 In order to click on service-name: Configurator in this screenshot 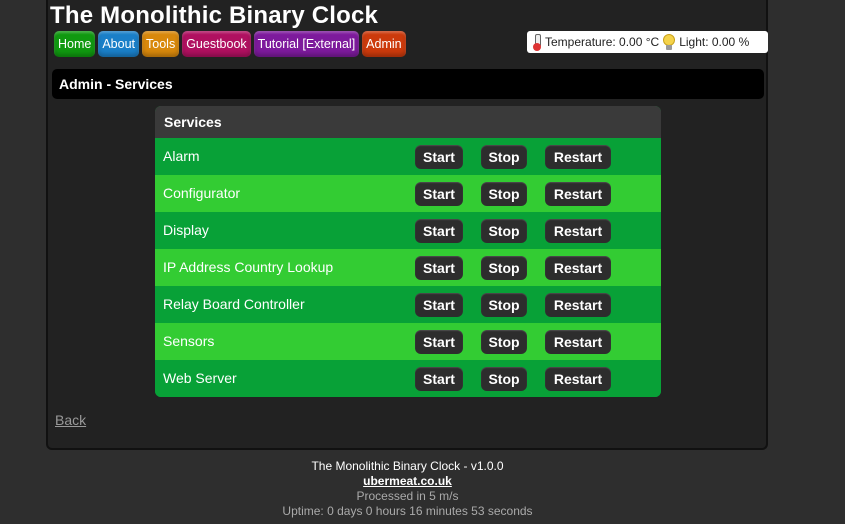, I will do `click(202, 193)`.